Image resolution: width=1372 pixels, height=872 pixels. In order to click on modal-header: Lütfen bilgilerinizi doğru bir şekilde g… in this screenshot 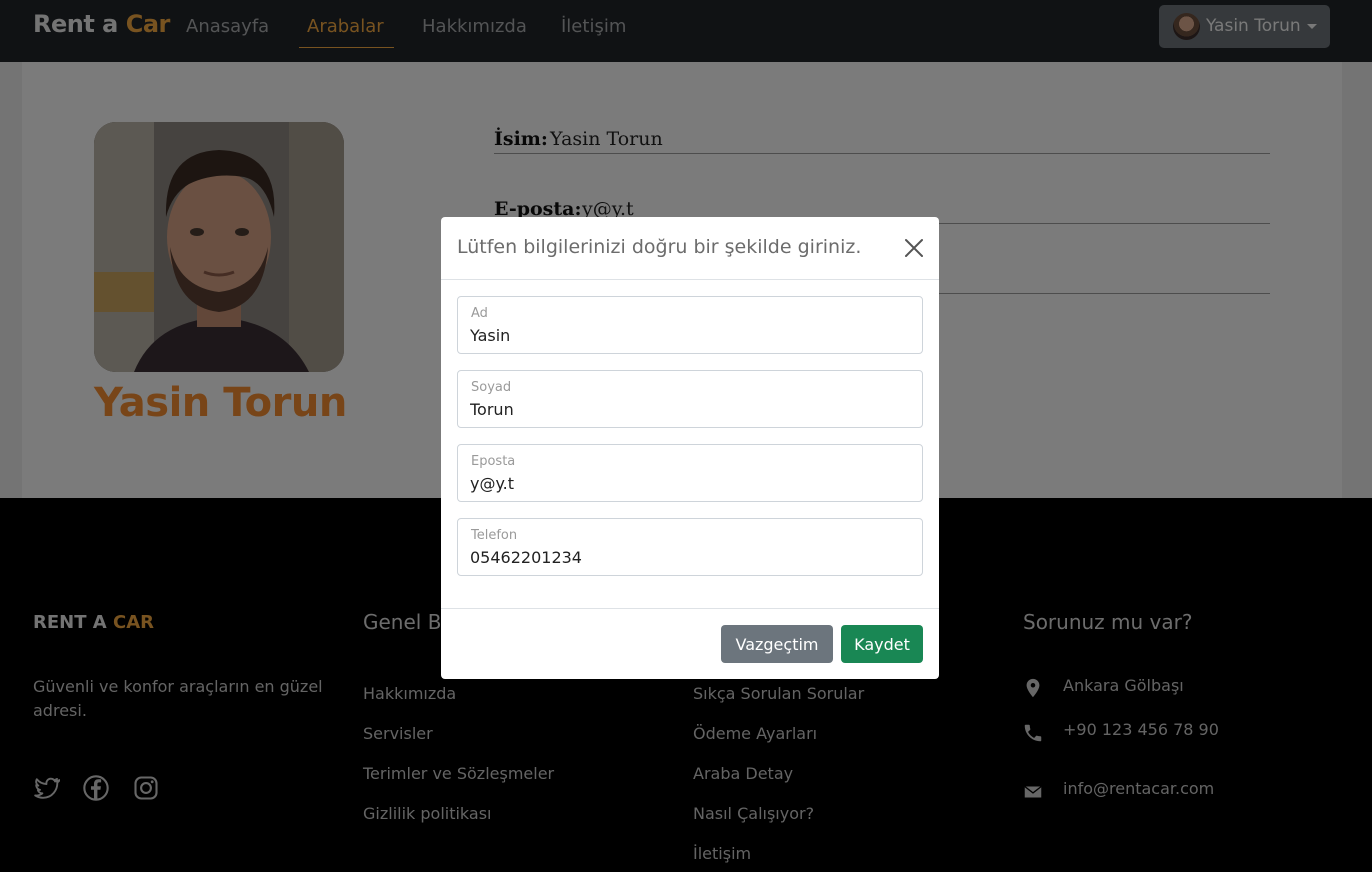, I will do `click(690, 248)`.